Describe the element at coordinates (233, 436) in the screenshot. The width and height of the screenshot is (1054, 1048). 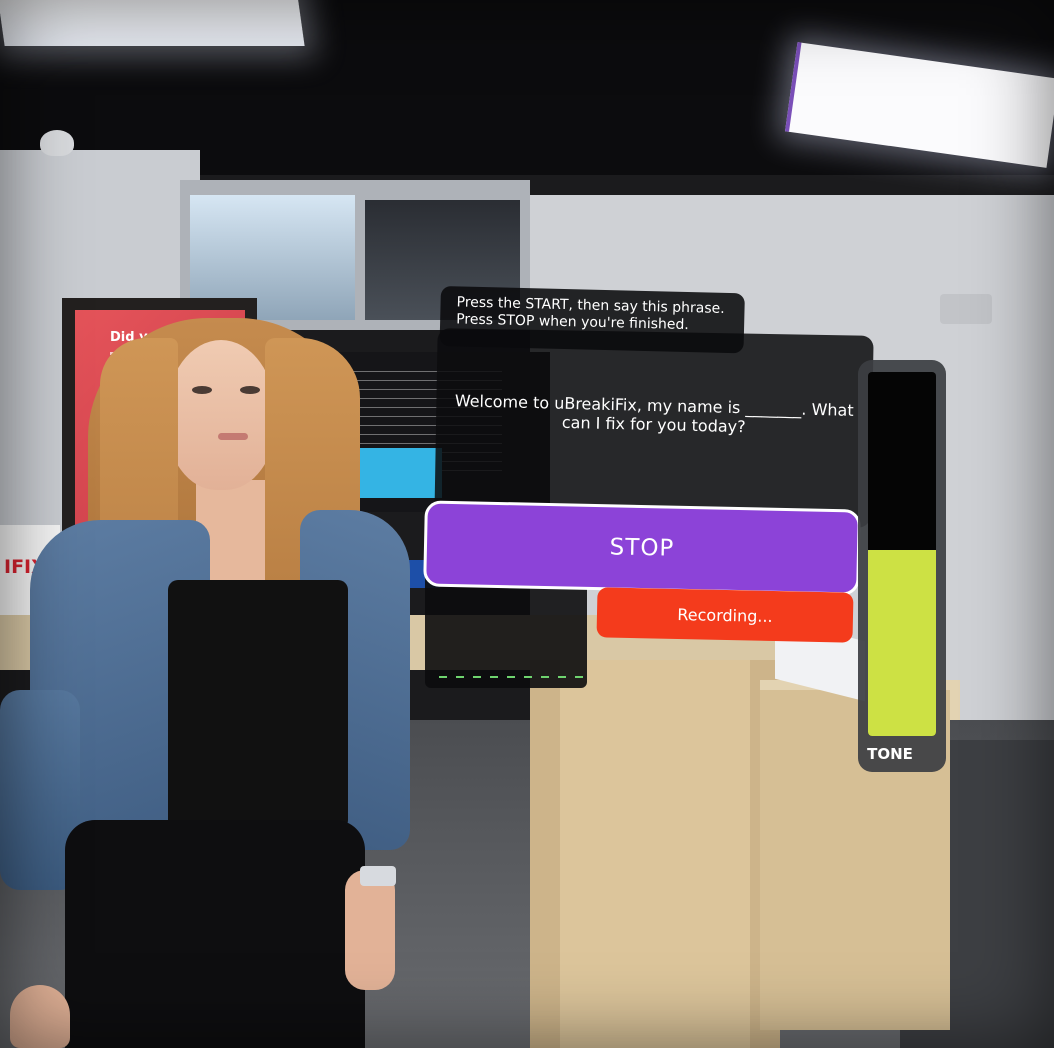
I see `mouth` at that location.